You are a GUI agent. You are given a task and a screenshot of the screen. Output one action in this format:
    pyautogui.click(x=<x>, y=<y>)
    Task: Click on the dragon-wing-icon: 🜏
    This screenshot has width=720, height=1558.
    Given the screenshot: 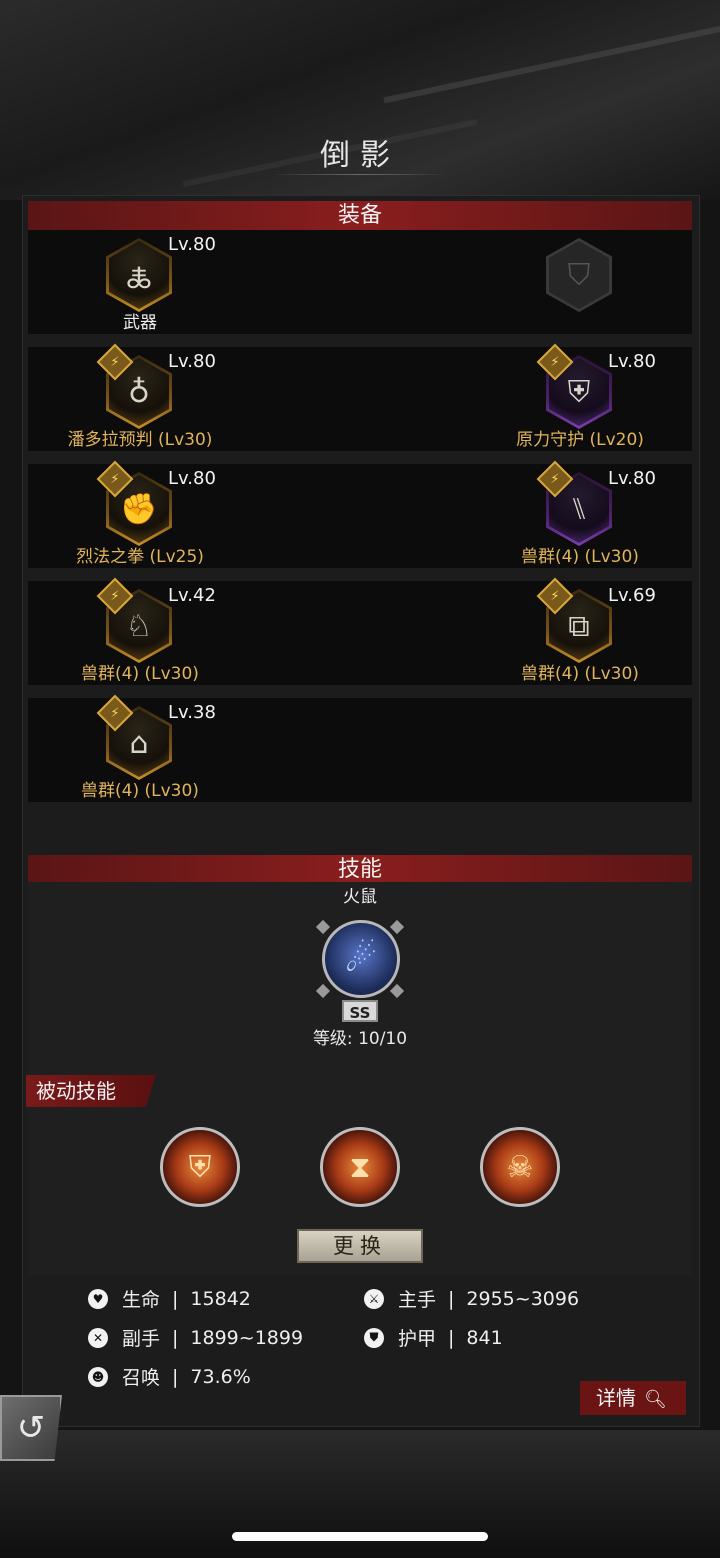 What is the action you would take?
    pyautogui.click(x=139, y=275)
    